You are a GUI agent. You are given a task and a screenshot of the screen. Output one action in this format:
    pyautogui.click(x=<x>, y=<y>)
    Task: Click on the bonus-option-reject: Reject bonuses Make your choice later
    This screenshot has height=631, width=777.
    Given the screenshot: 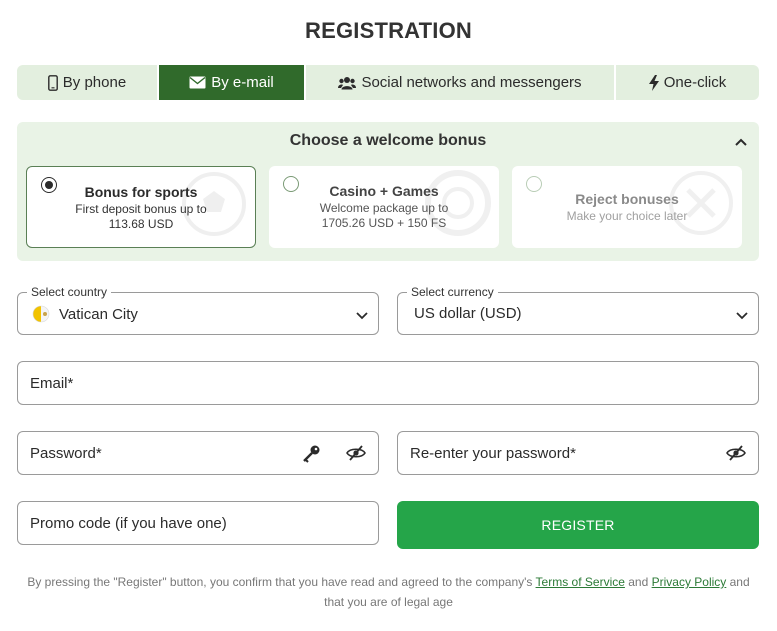 What is the action you would take?
    pyautogui.click(x=627, y=207)
    